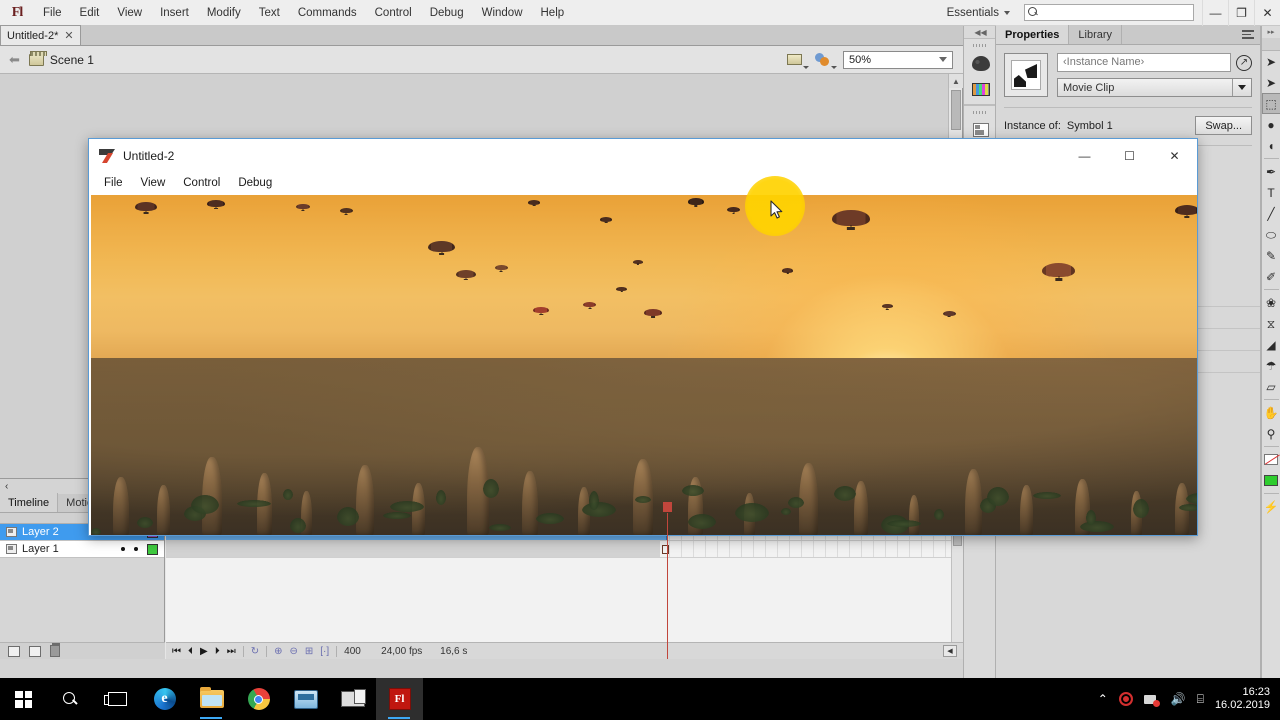  What do you see at coordinates (68, 35) in the screenshot?
I see `close-icon: ✕` at bounding box center [68, 35].